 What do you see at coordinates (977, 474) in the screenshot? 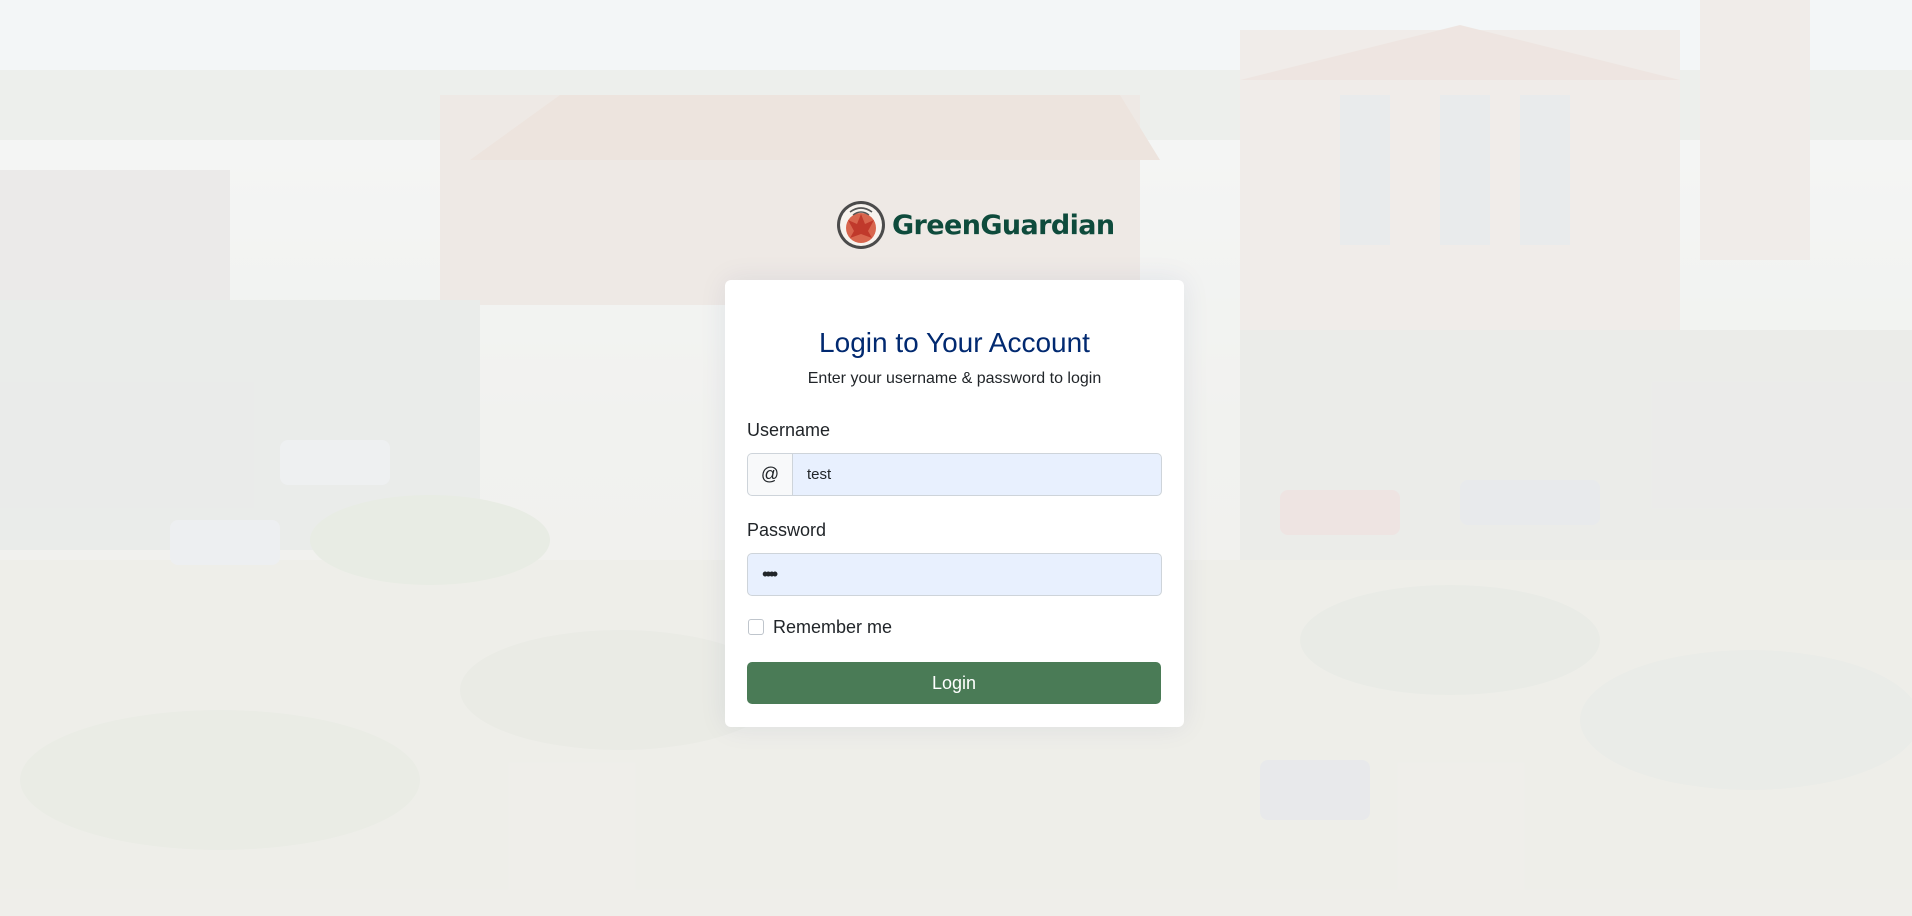
I see `username-input` at bounding box center [977, 474].